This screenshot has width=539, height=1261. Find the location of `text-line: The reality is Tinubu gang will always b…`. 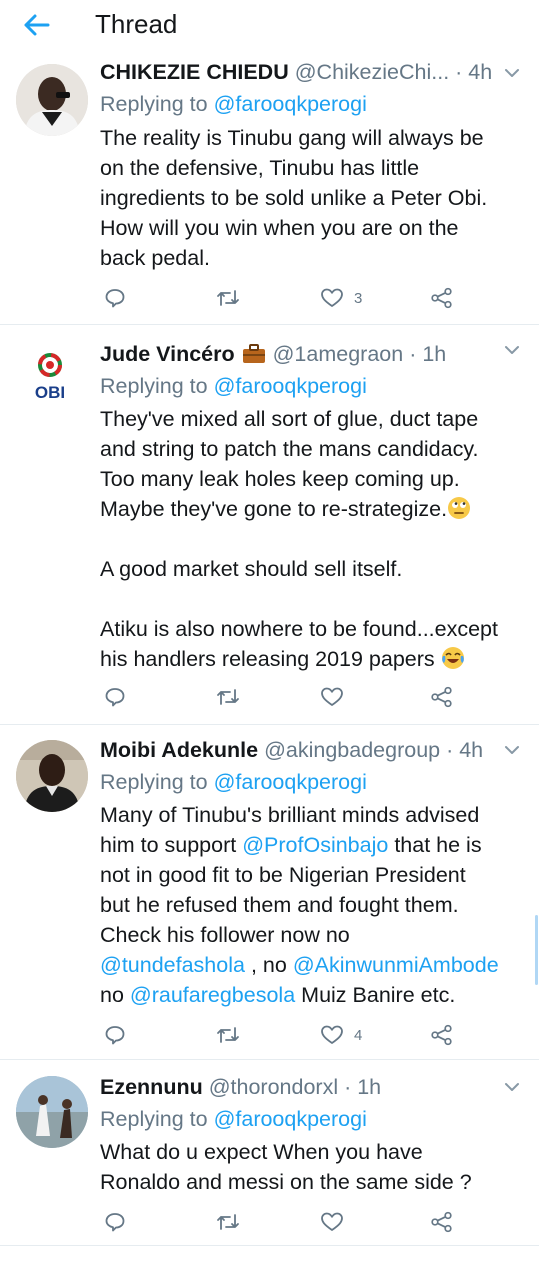

text-line: The reality is Tinubu gang will always b… is located at coordinates (292, 138).